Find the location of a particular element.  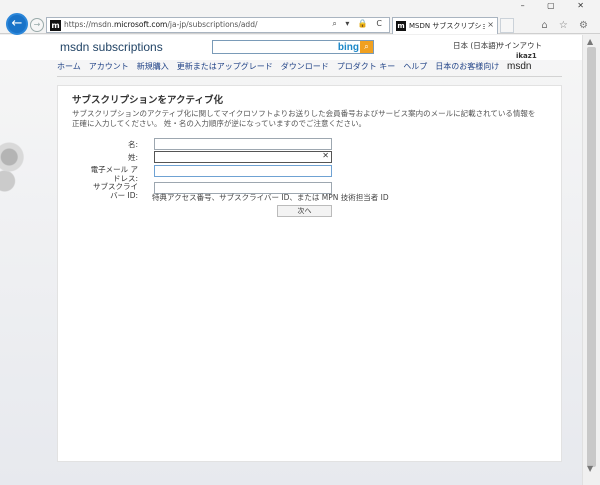

msdn-logo: msdn is located at coordinates (519, 66).